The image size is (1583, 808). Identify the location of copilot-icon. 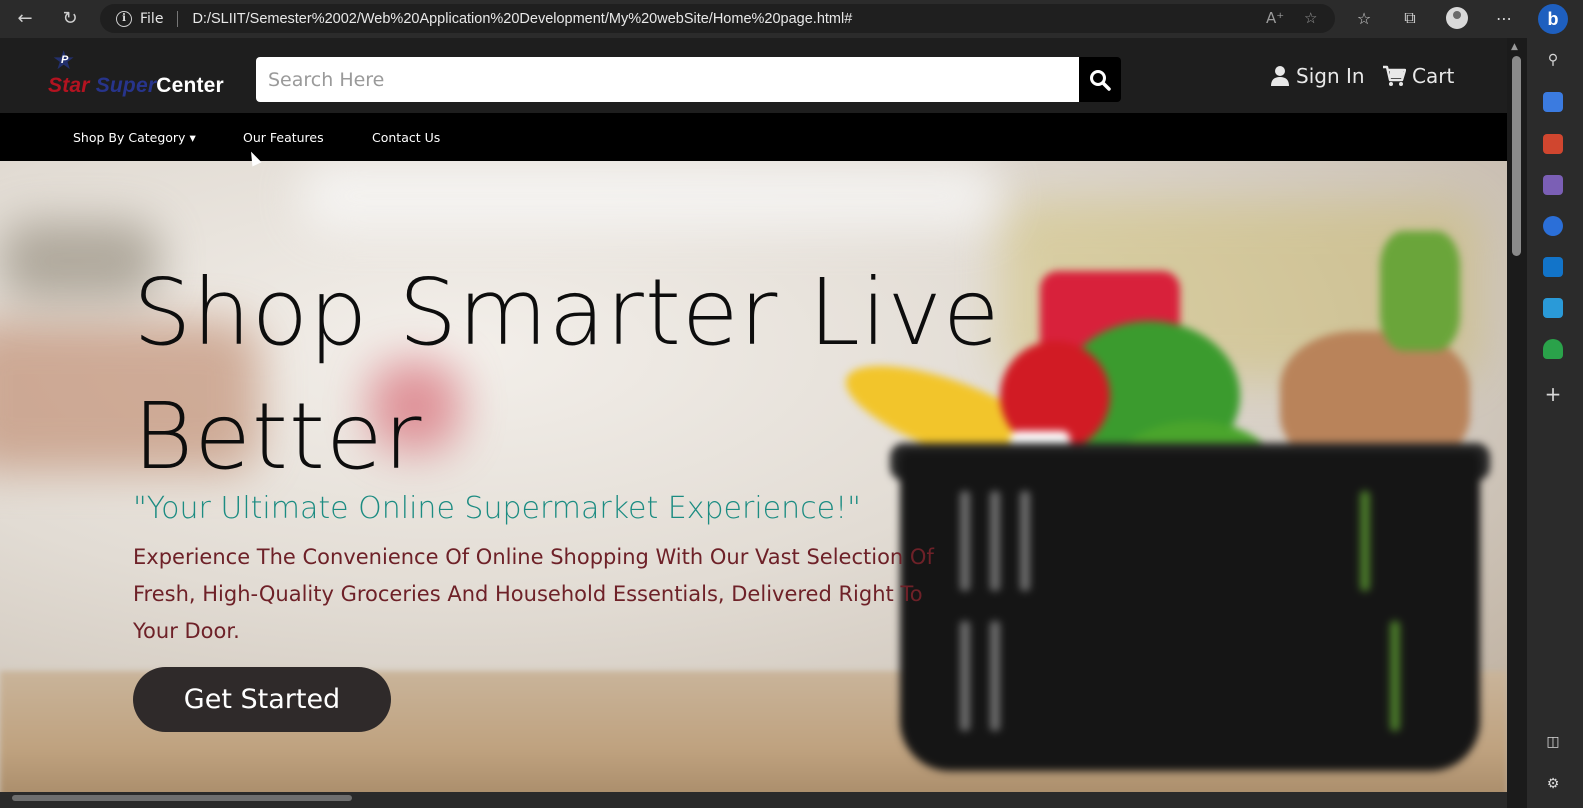
(1553, 226).